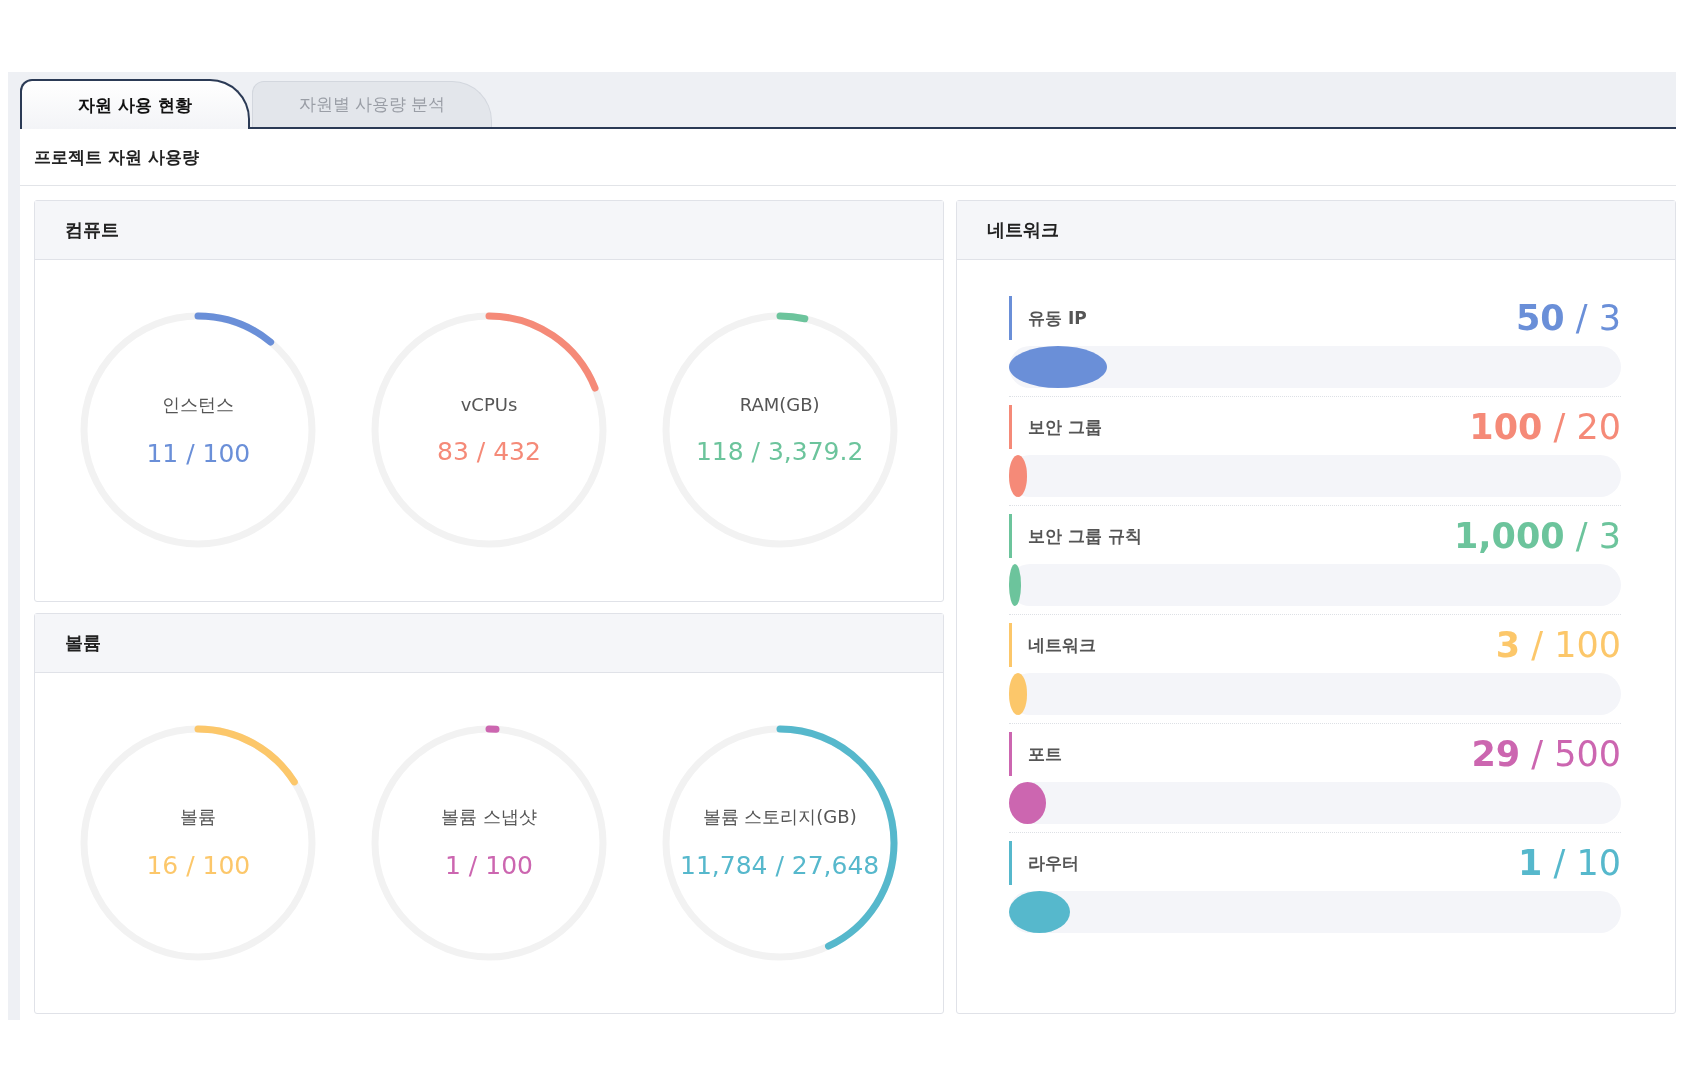  What do you see at coordinates (1545, 427) in the screenshot?
I see `usage-value: 100 / 20` at bounding box center [1545, 427].